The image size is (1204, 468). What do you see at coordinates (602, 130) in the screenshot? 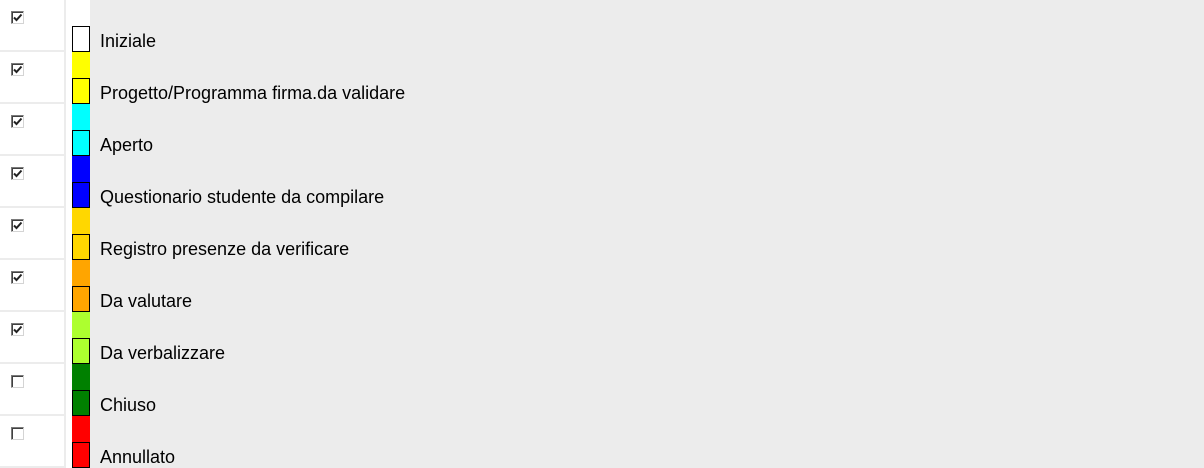
I see `status-row: Aperto` at bounding box center [602, 130].